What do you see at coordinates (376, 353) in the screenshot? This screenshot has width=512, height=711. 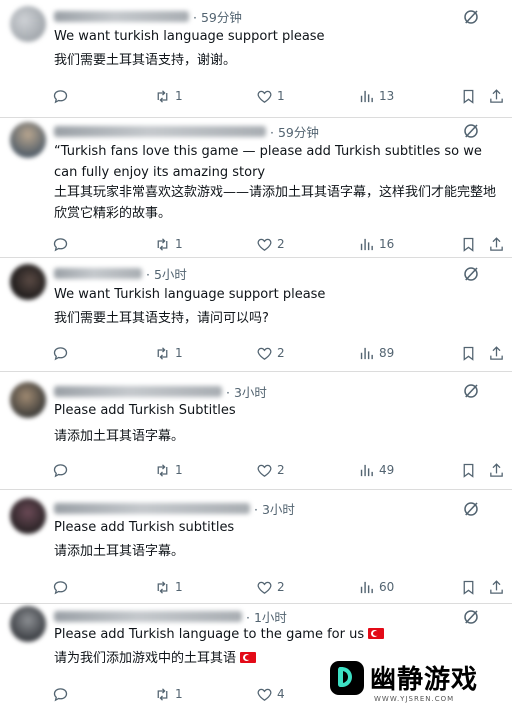 I see `views-button: 89` at bounding box center [376, 353].